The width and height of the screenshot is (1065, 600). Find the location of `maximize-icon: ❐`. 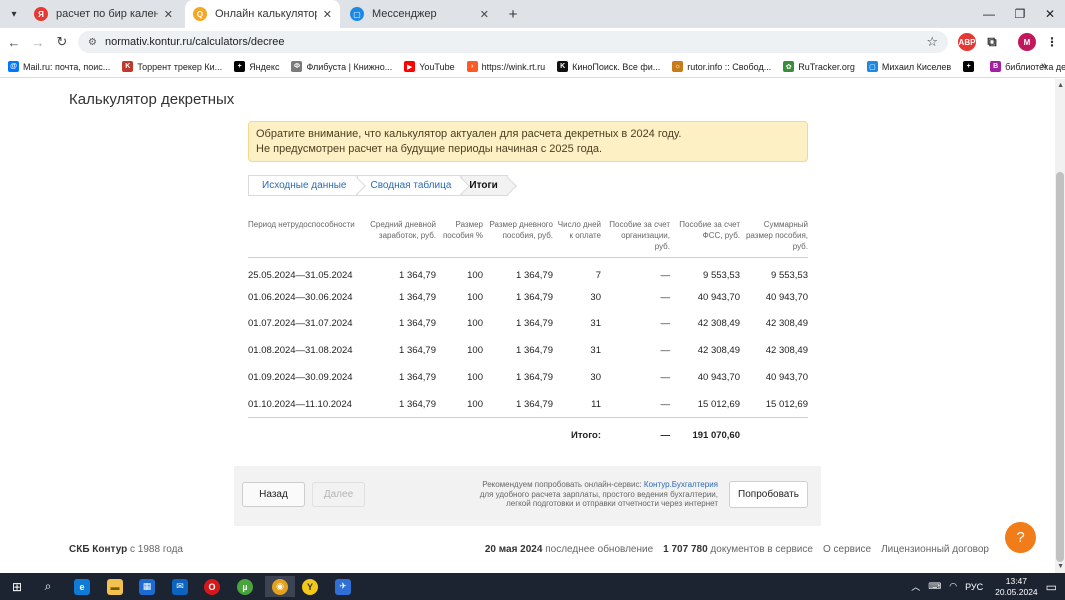

maximize-icon: ❐ is located at coordinates (1020, 14).